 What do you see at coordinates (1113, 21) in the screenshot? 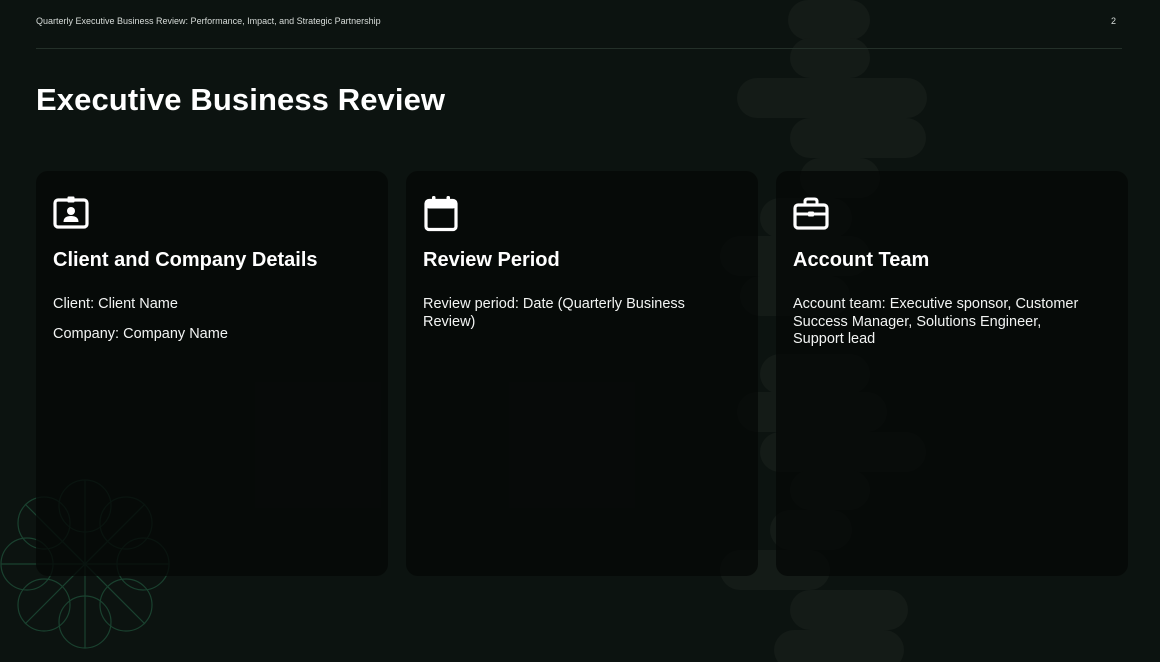
I see `page-number: 2` at bounding box center [1113, 21].